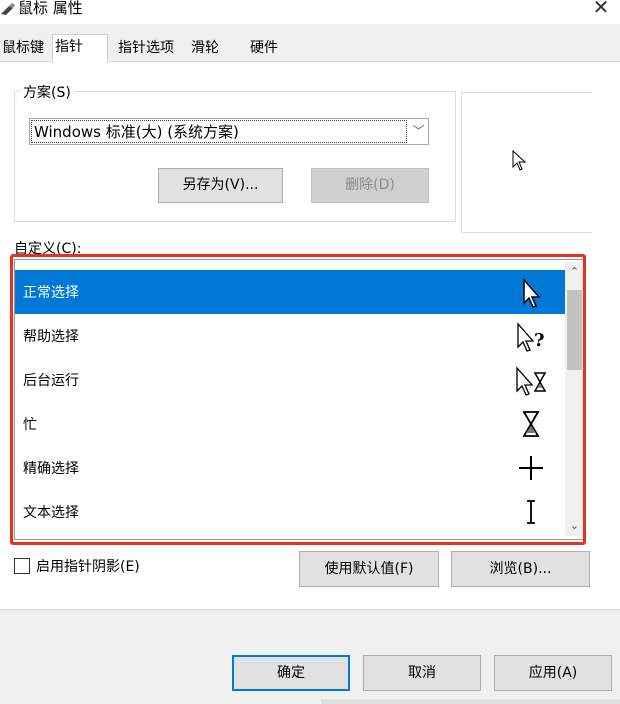  What do you see at coordinates (532, 293) in the screenshot?
I see `arrow-cursor-icon` at bounding box center [532, 293].